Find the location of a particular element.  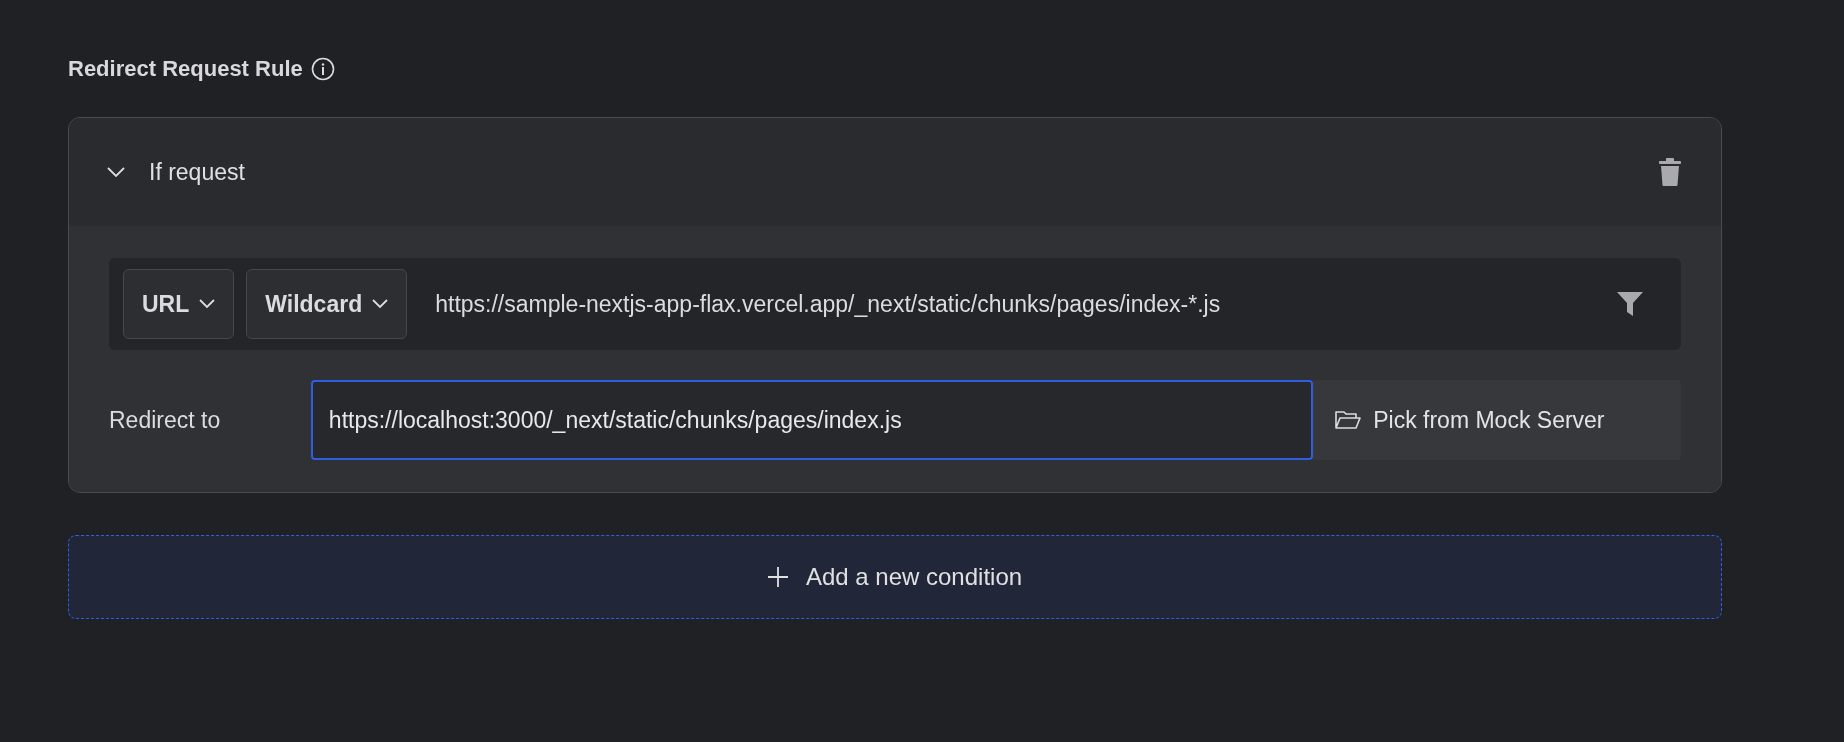

redirect-url-field: https://localhost:3000/_next/static/chunks/pages/index.js is located at coordinates (812, 420).